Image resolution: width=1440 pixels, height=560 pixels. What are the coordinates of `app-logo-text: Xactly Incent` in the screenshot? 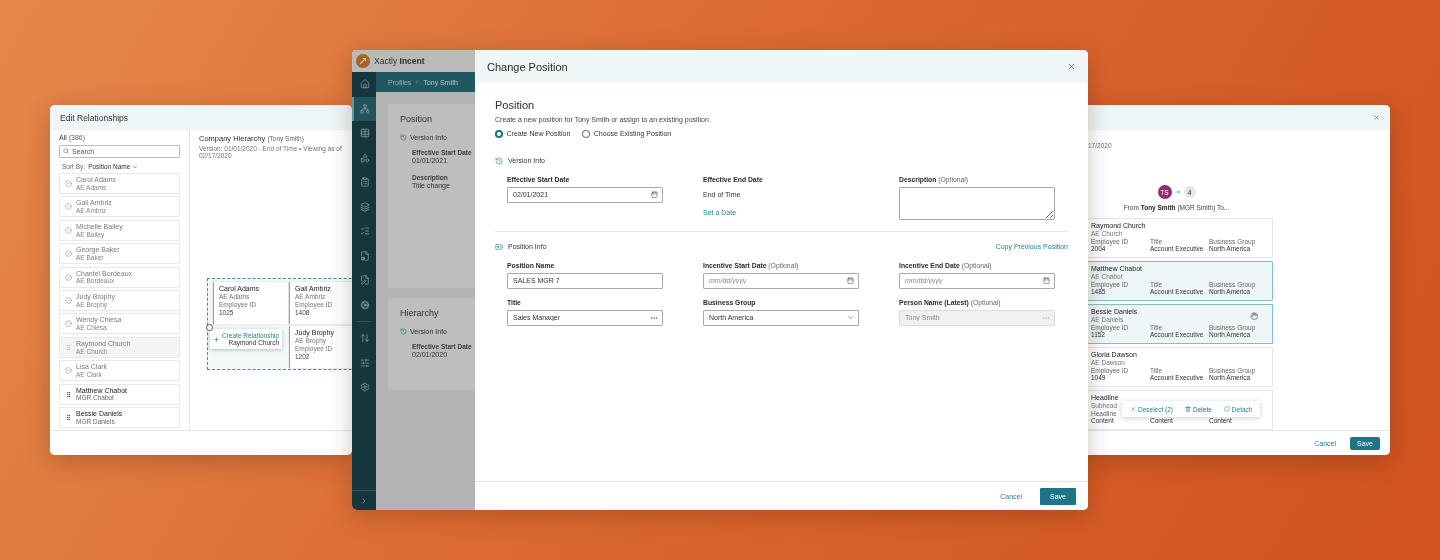 It's located at (399, 61).